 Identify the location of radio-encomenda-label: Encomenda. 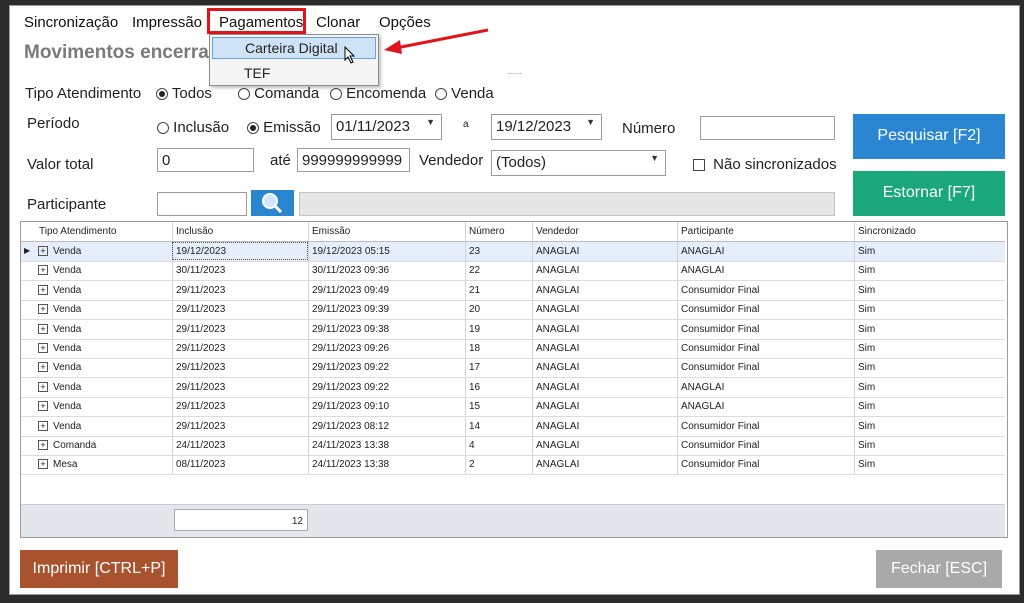
(386, 93).